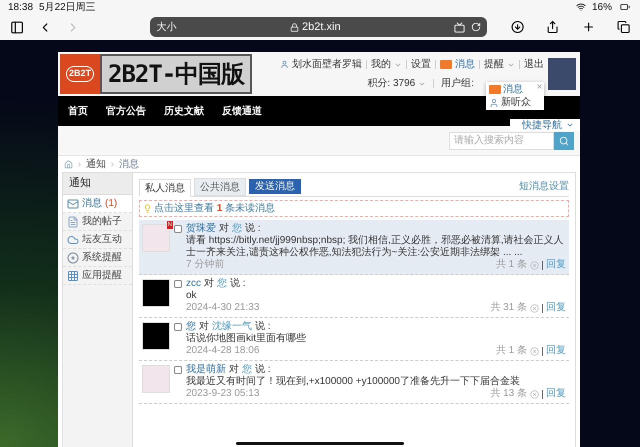  Describe the element at coordinates (421, 64) in the screenshot. I see `header-link: 设置` at that location.